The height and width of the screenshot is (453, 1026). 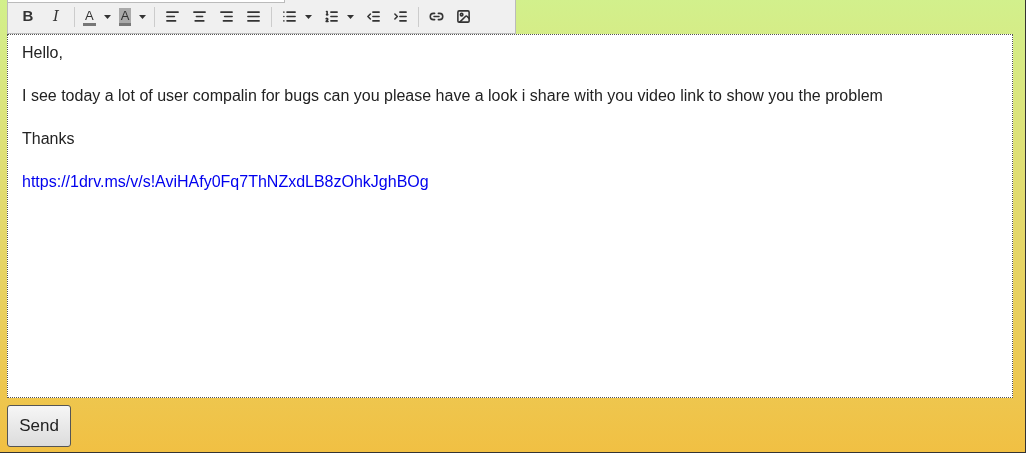 What do you see at coordinates (254, 16) in the screenshot?
I see `align-justify-icon` at bounding box center [254, 16].